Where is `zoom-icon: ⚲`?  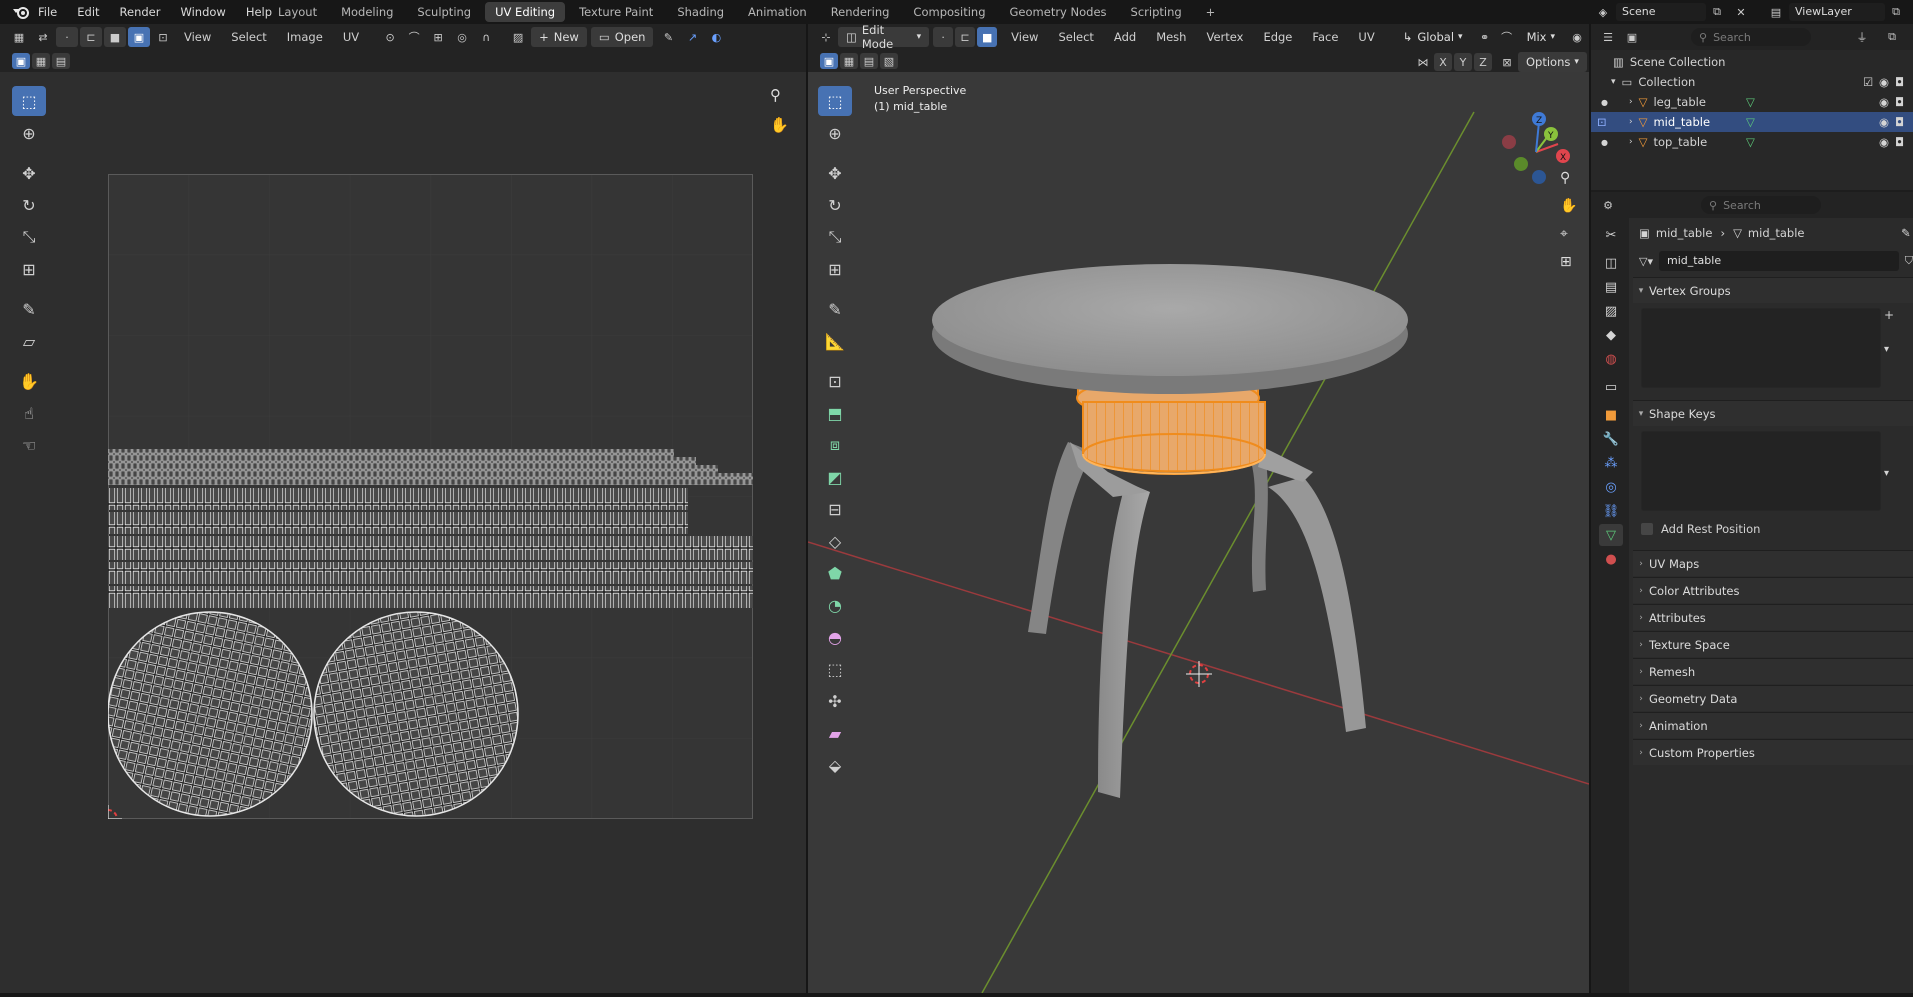
zoom-icon: ⚲ is located at coordinates (1565, 178).